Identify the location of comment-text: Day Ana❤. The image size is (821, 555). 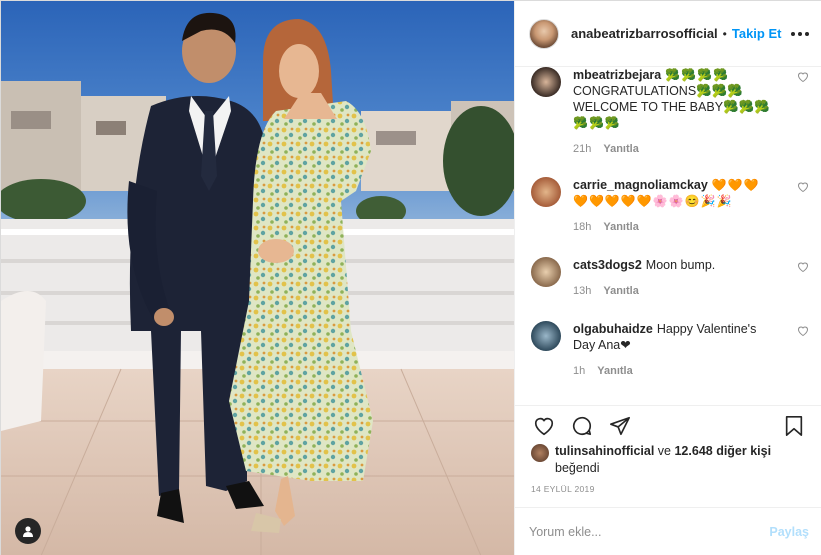
(602, 345).